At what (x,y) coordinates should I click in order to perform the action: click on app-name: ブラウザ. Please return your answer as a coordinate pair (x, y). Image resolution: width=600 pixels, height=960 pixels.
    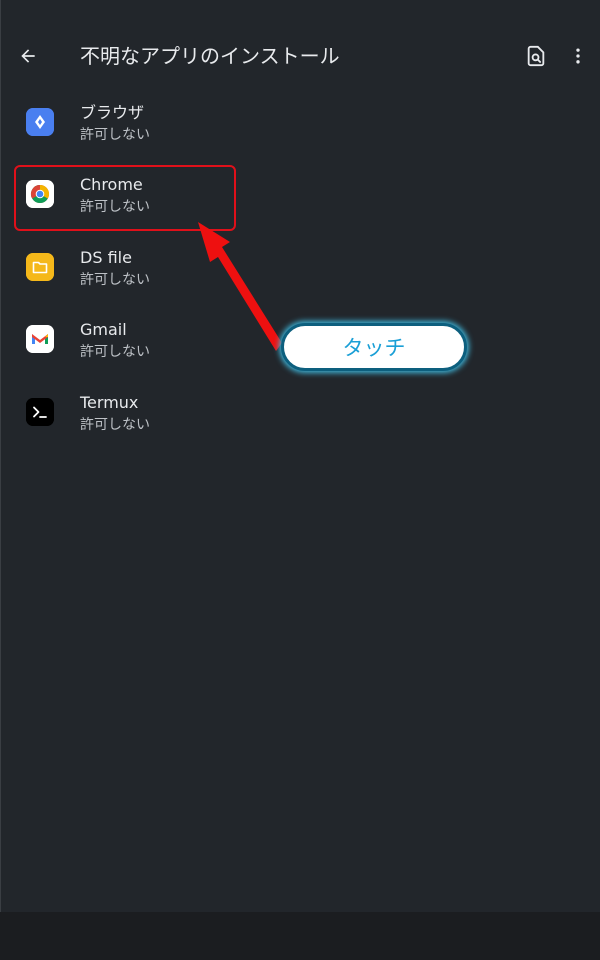
    Looking at the image, I should click on (112, 112).